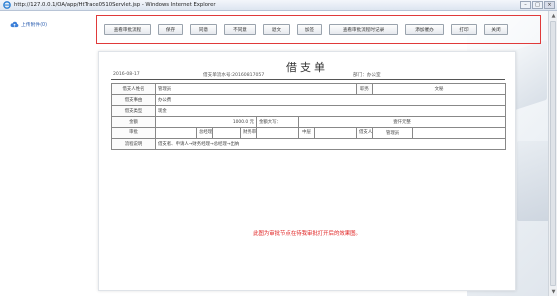  I want to click on table-row: 借支类型 现金, so click(309, 111).